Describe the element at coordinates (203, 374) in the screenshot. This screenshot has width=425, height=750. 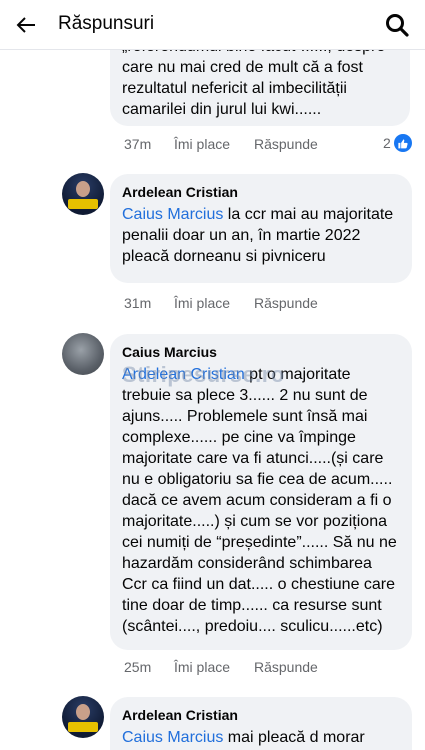
I see `watermark: Stiripesurse.ro` at that location.